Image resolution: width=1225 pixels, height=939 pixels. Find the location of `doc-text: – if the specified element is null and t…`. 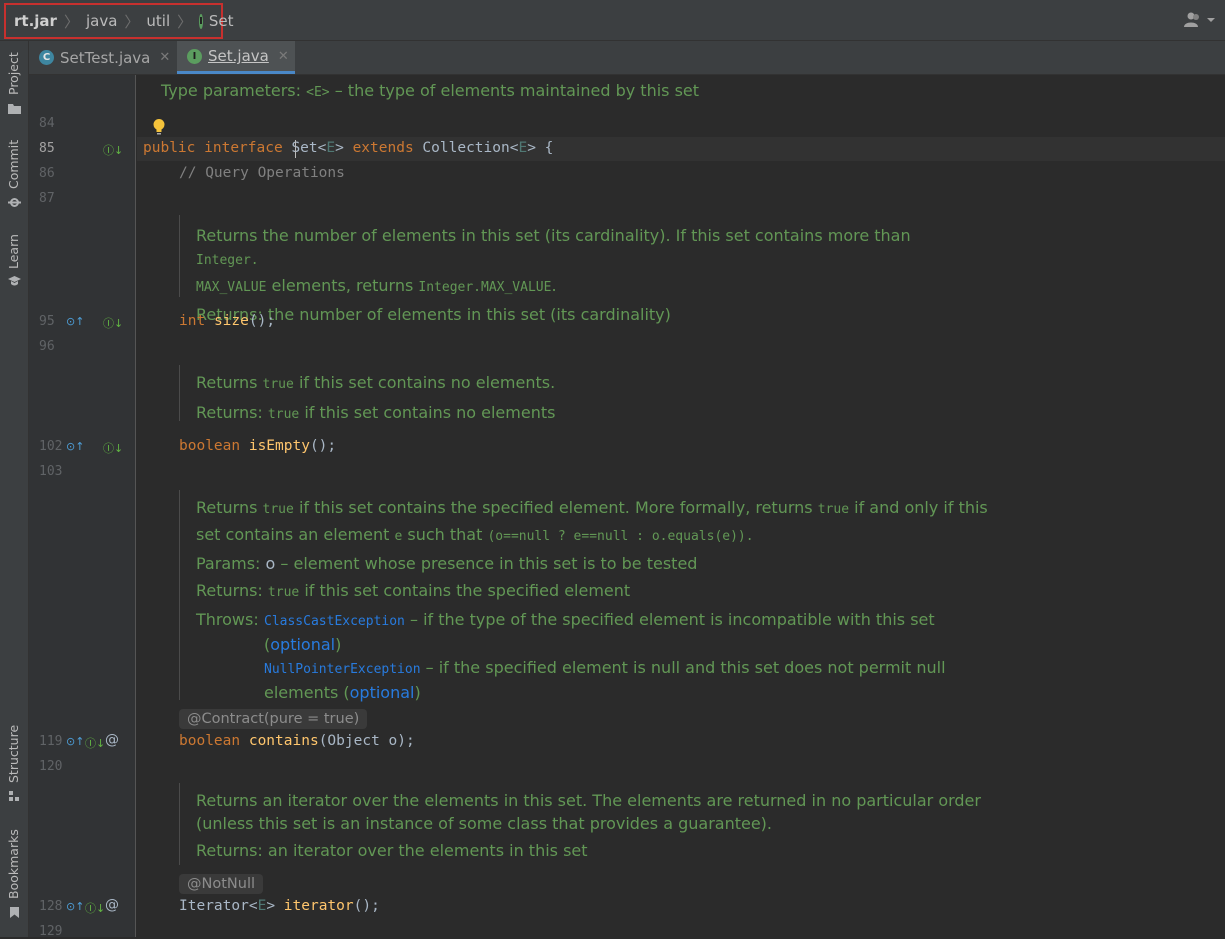

doc-text: – if the specified element is null and t… is located at coordinates (685, 667).